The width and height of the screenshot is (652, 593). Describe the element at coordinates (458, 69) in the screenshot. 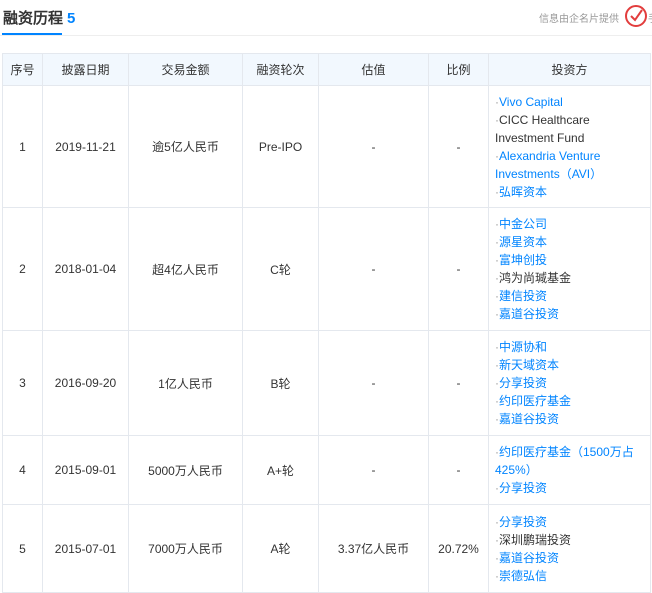

I see `column-ratio-header: 比例` at that location.